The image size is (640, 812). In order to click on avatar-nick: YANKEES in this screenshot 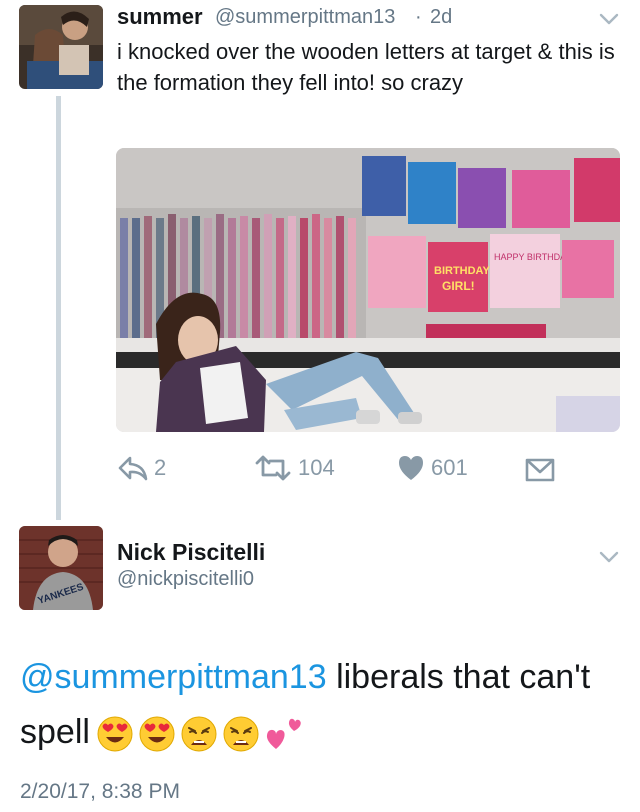, I will do `click(61, 568)`.